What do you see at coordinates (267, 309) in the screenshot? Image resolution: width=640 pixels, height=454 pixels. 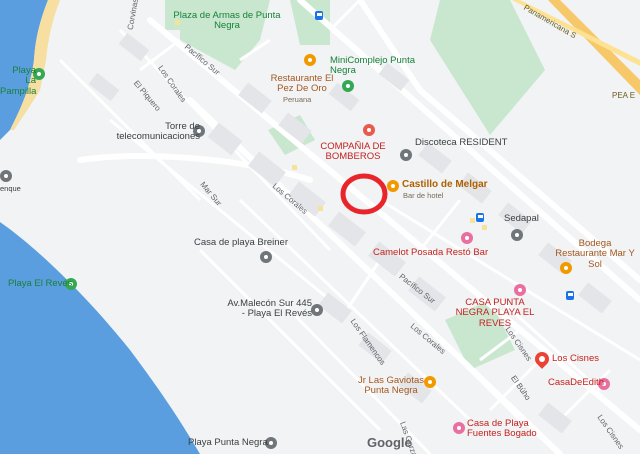 I see `label-av-malecon: Av.Malecón Sur 445 - Playa El Revés` at bounding box center [267, 309].